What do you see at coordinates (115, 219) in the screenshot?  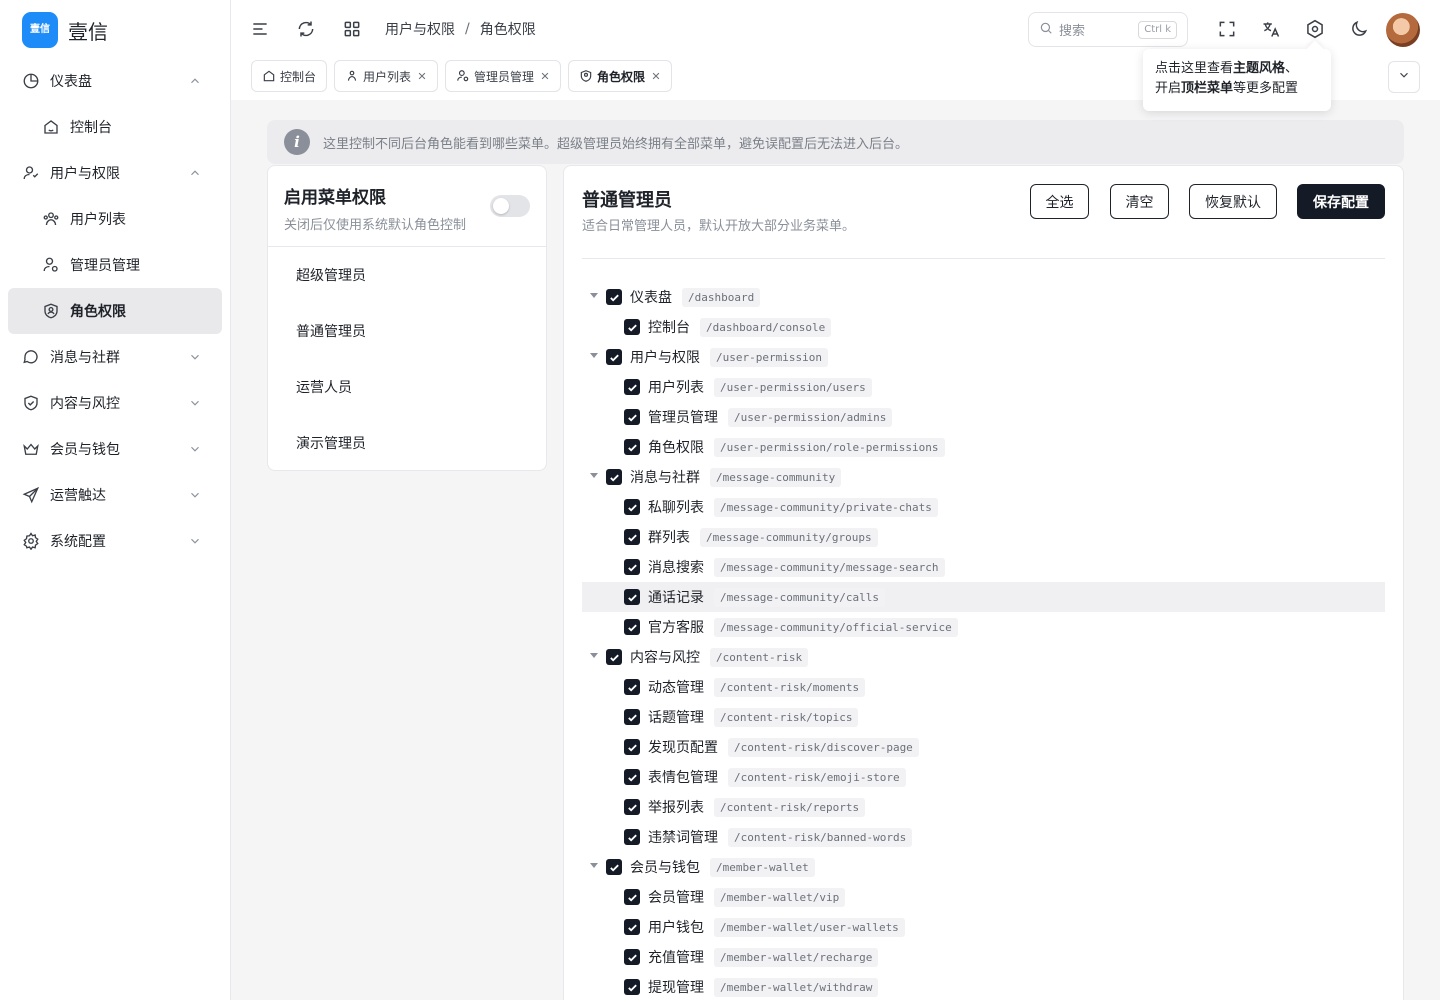 I see `sidebar-item-users: 用户列表` at bounding box center [115, 219].